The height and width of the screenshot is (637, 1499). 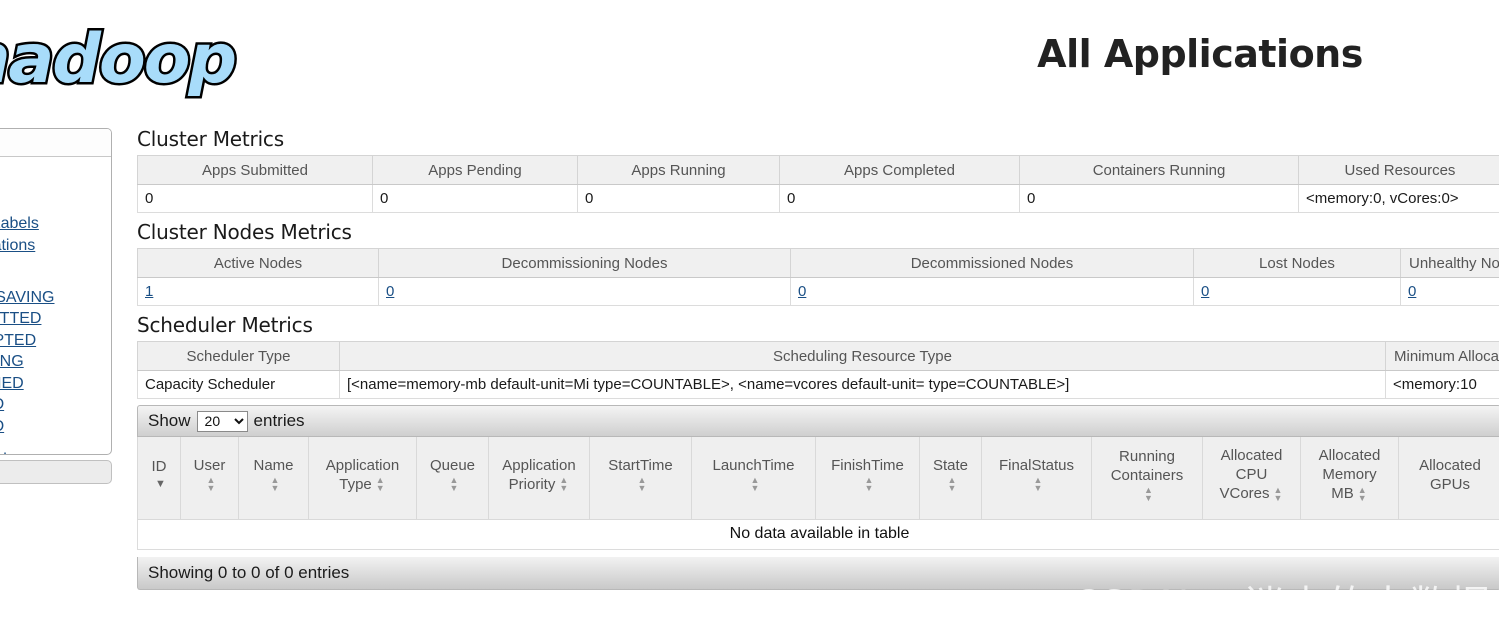 I want to click on sidebar-item-failed: FAILED, so click(x=55, y=405).